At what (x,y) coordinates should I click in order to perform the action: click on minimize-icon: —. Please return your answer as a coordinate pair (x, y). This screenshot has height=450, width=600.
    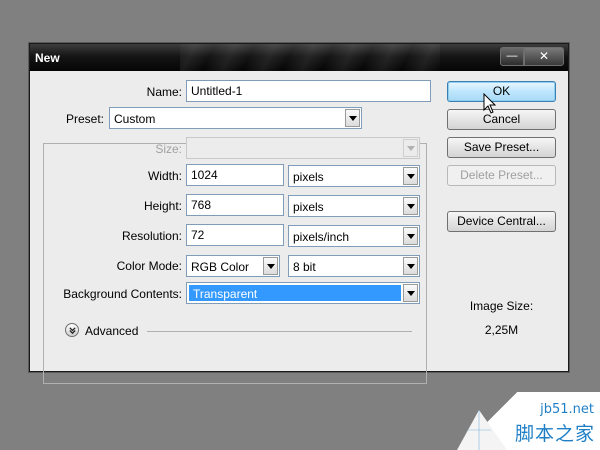
    Looking at the image, I should click on (512, 56).